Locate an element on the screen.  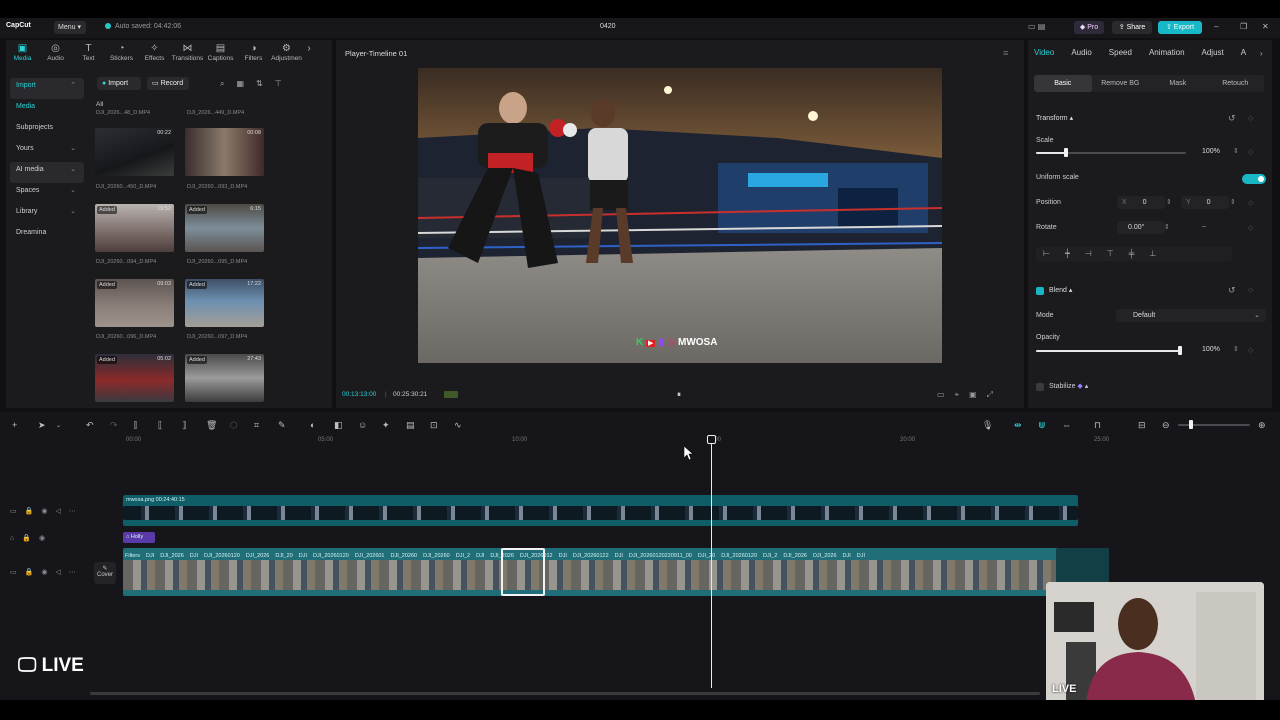
record-button: ▭ Record is located at coordinates (168, 83).